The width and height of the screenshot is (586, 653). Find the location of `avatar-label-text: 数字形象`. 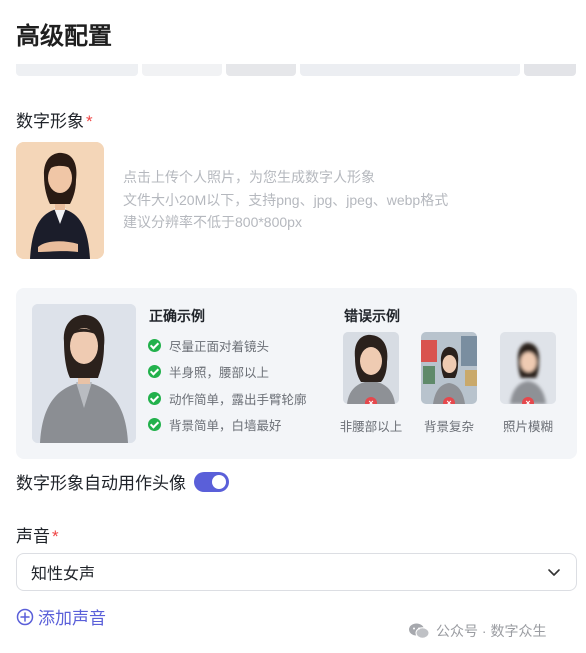

avatar-label-text: 数字形象 is located at coordinates (50, 121).